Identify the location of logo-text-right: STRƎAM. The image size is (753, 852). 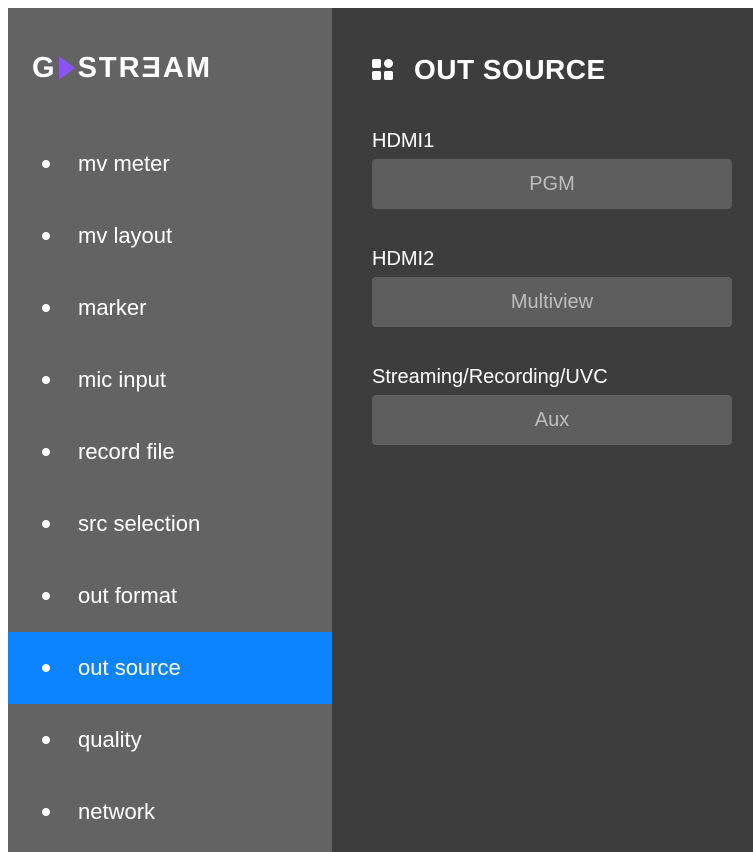
(145, 67).